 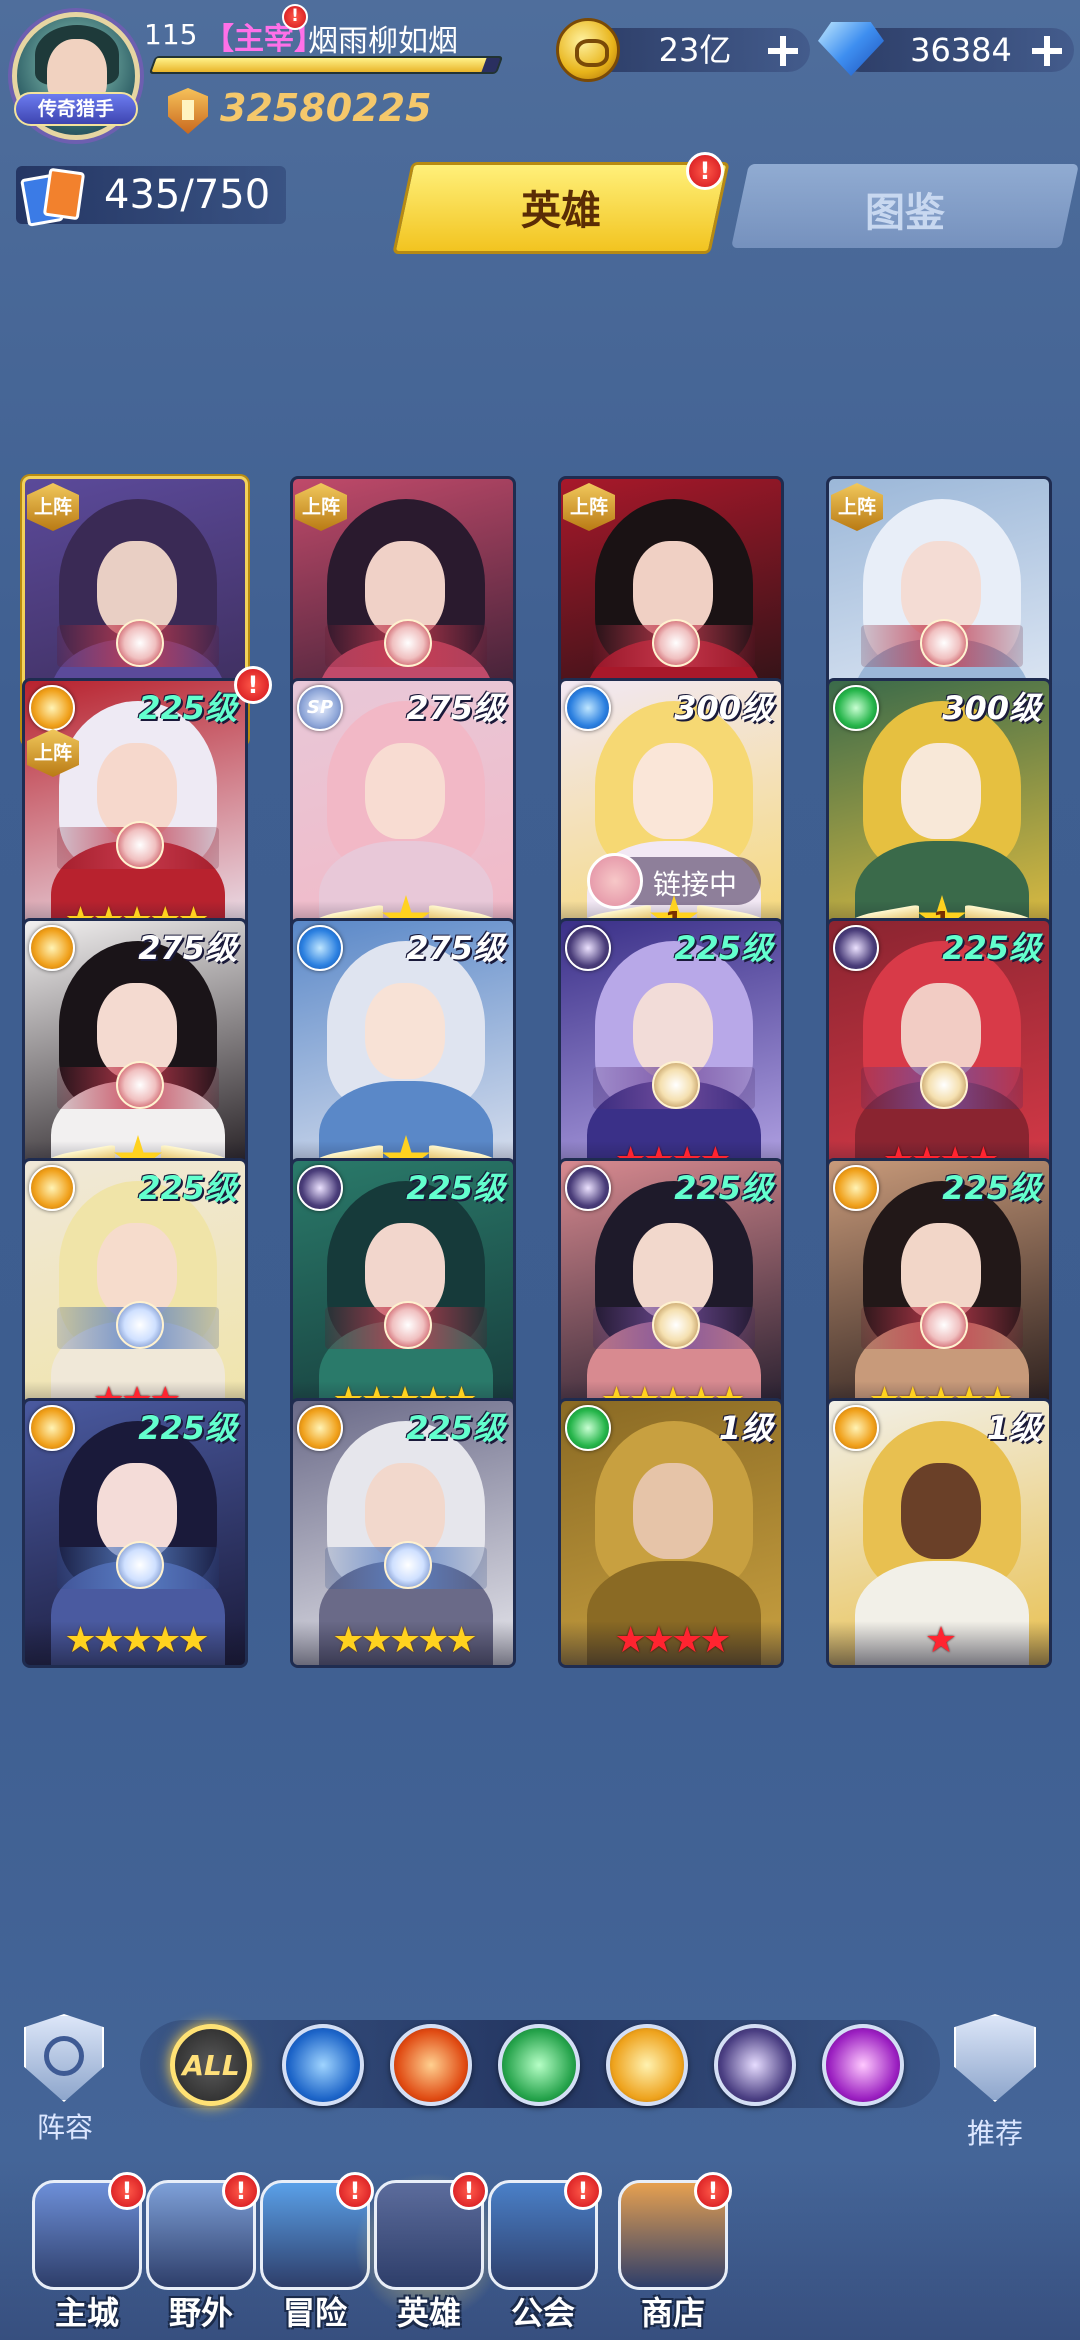 What do you see at coordinates (187, 195) in the screenshot?
I see `hero-count: 435/750` at bounding box center [187, 195].